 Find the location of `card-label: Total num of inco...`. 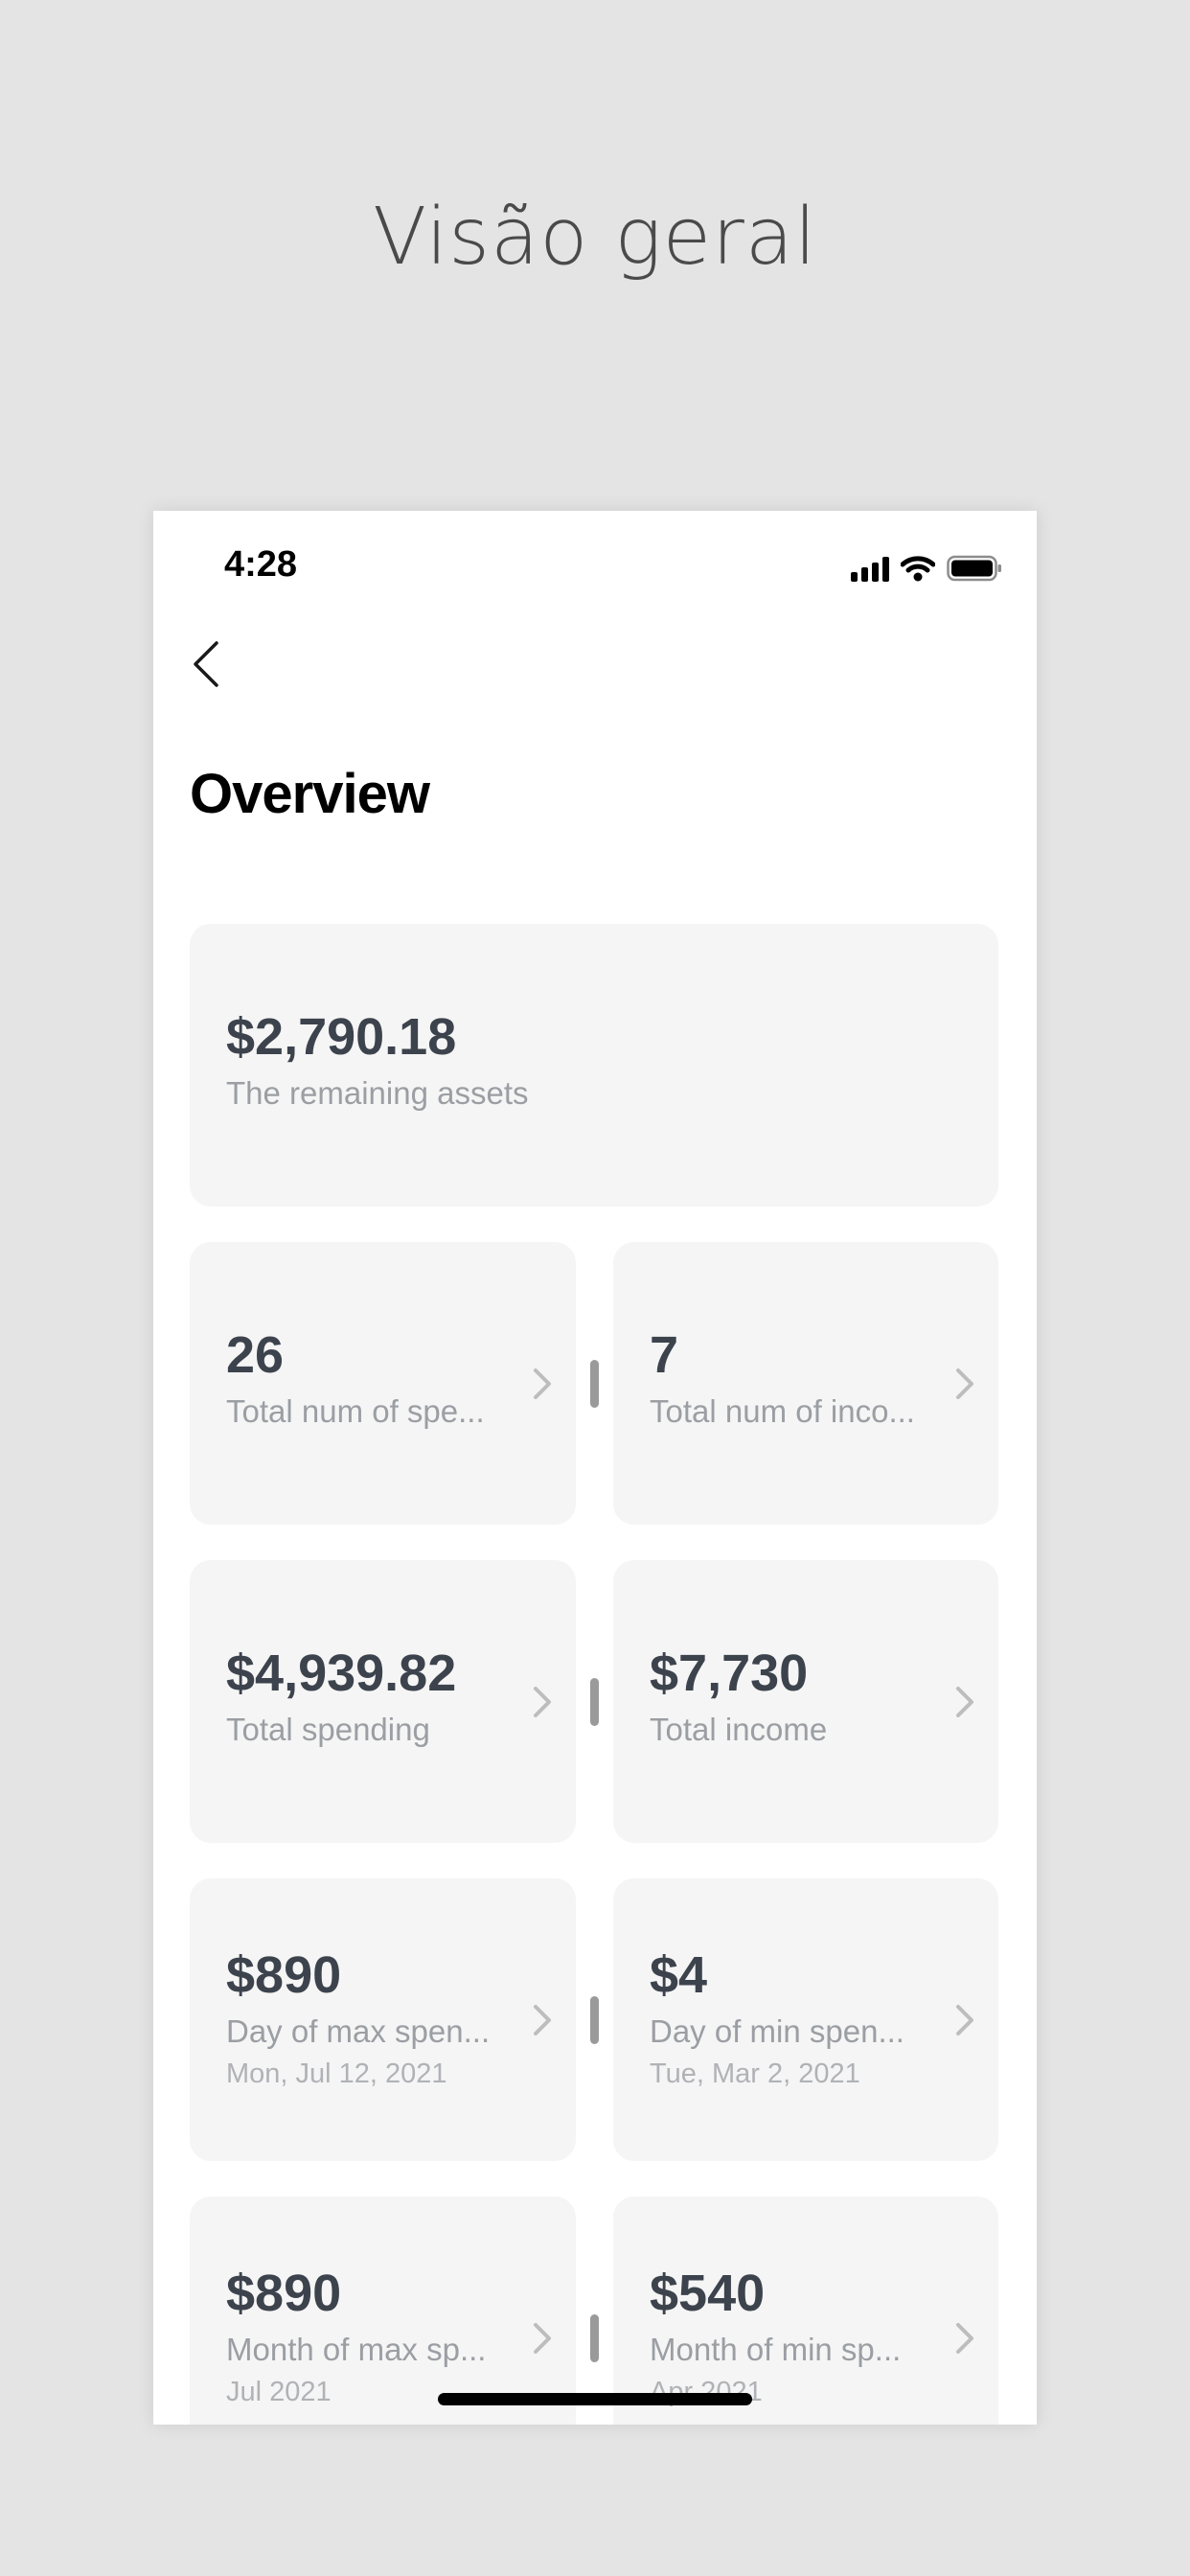

card-label: Total num of inco... is located at coordinates (782, 1411).